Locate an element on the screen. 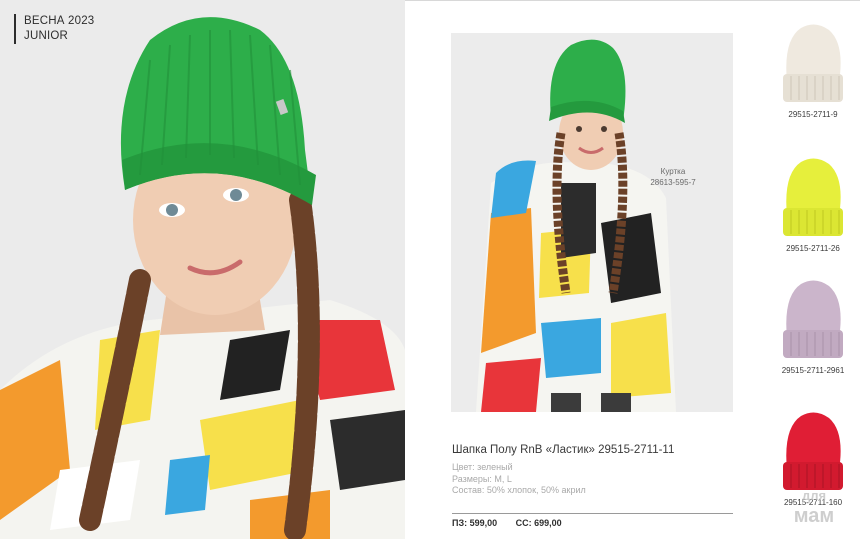  season-badge: ВЕСНА 2023 JUNIOR is located at coordinates (54, 29).